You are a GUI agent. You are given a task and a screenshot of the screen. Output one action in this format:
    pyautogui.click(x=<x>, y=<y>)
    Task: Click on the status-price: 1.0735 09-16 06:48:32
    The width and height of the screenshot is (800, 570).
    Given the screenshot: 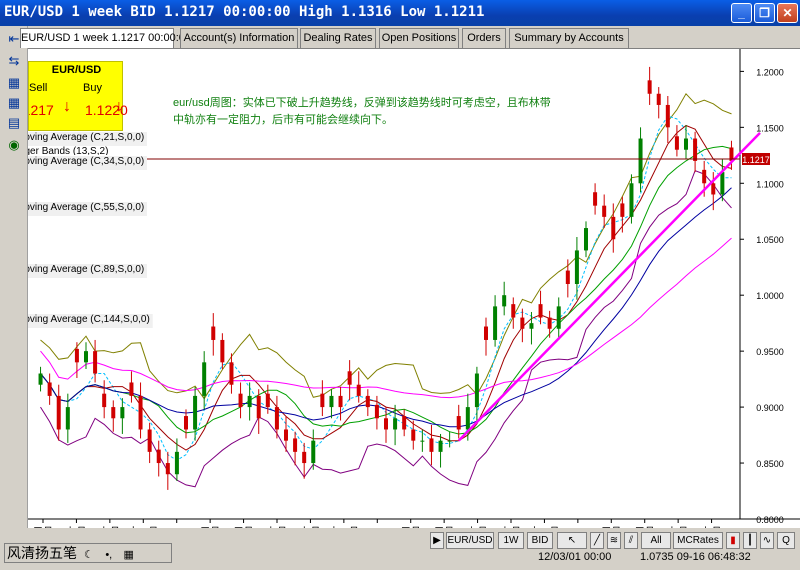 What is the action you would take?
    pyautogui.click(x=695, y=557)
    